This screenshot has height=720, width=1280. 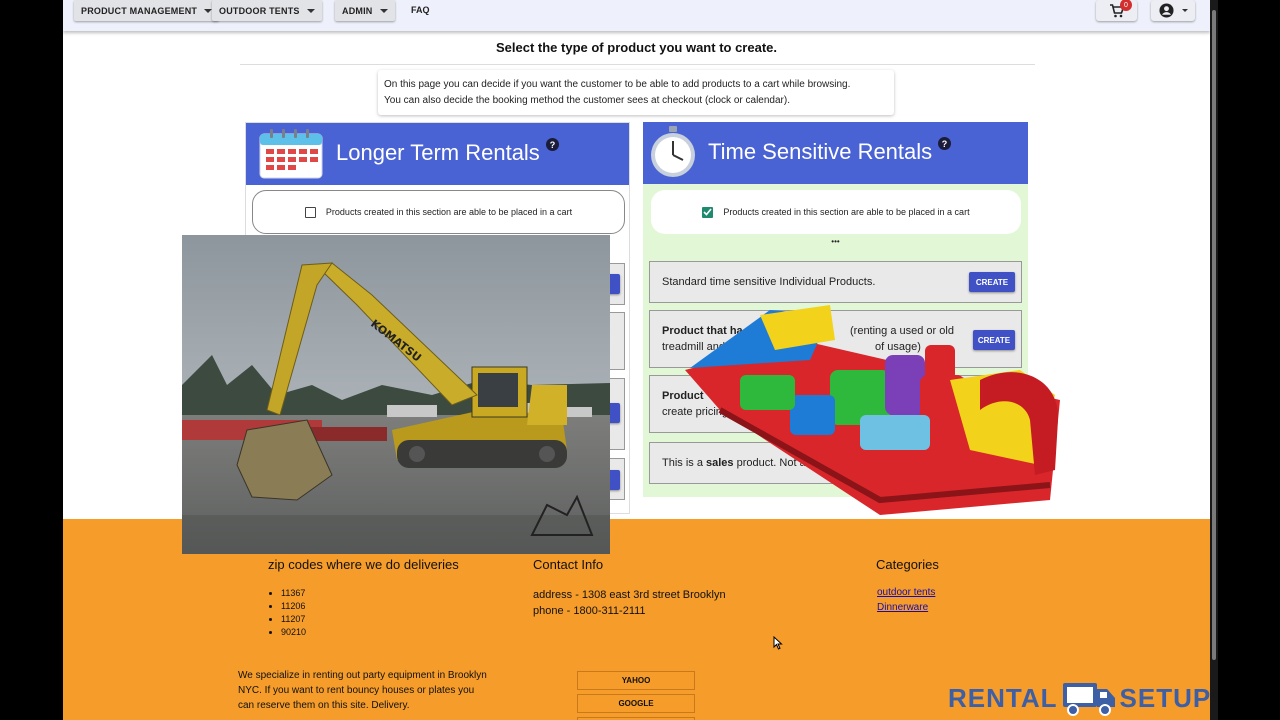 I want to click on account-circle-icon, so click(x=1166, y=10).